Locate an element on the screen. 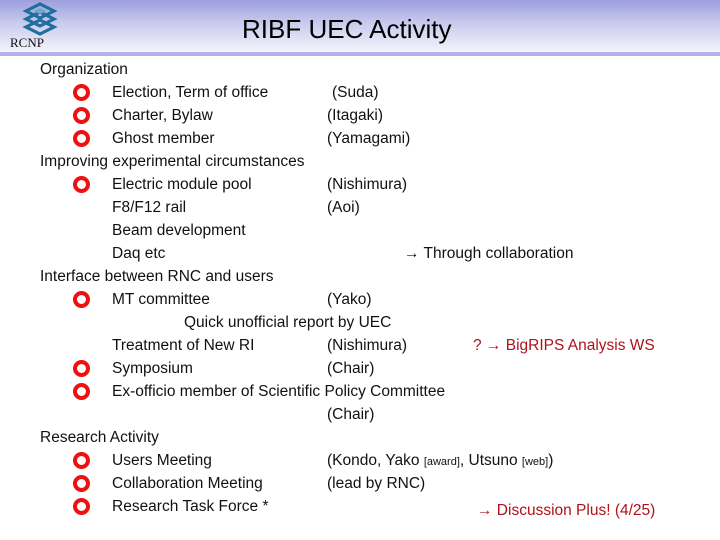  item-label: Electric module pool is located at coordinates (182, 184).